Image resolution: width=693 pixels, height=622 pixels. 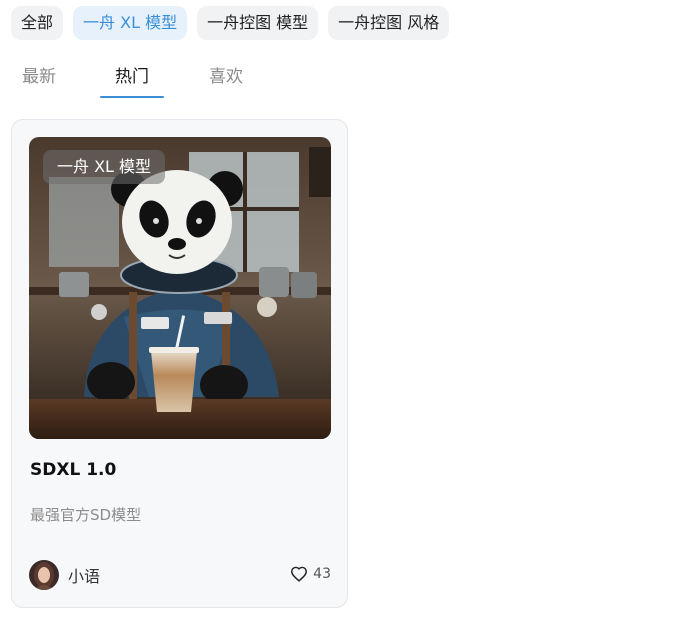 I want to click on user-avatar-icon, so click(x=44, y=575).